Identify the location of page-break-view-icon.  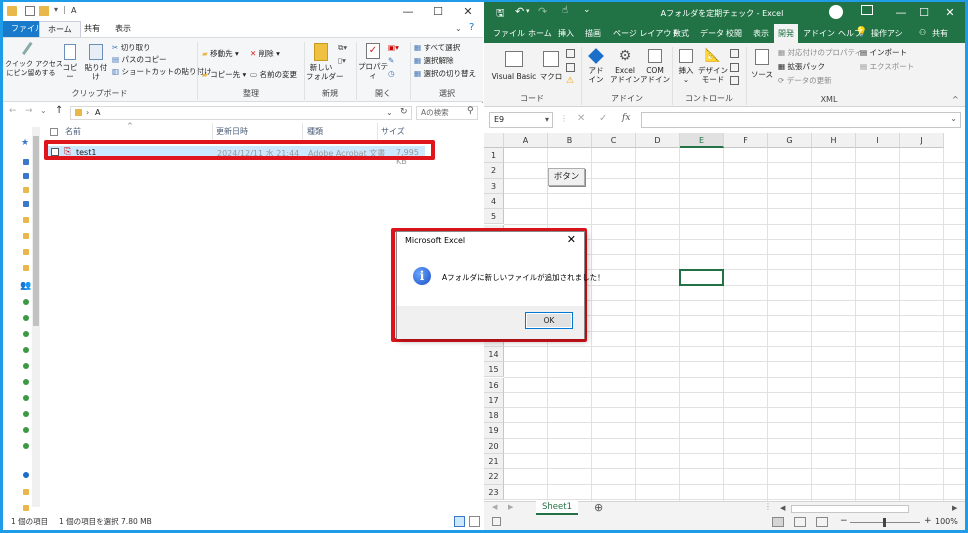
(822, 522).